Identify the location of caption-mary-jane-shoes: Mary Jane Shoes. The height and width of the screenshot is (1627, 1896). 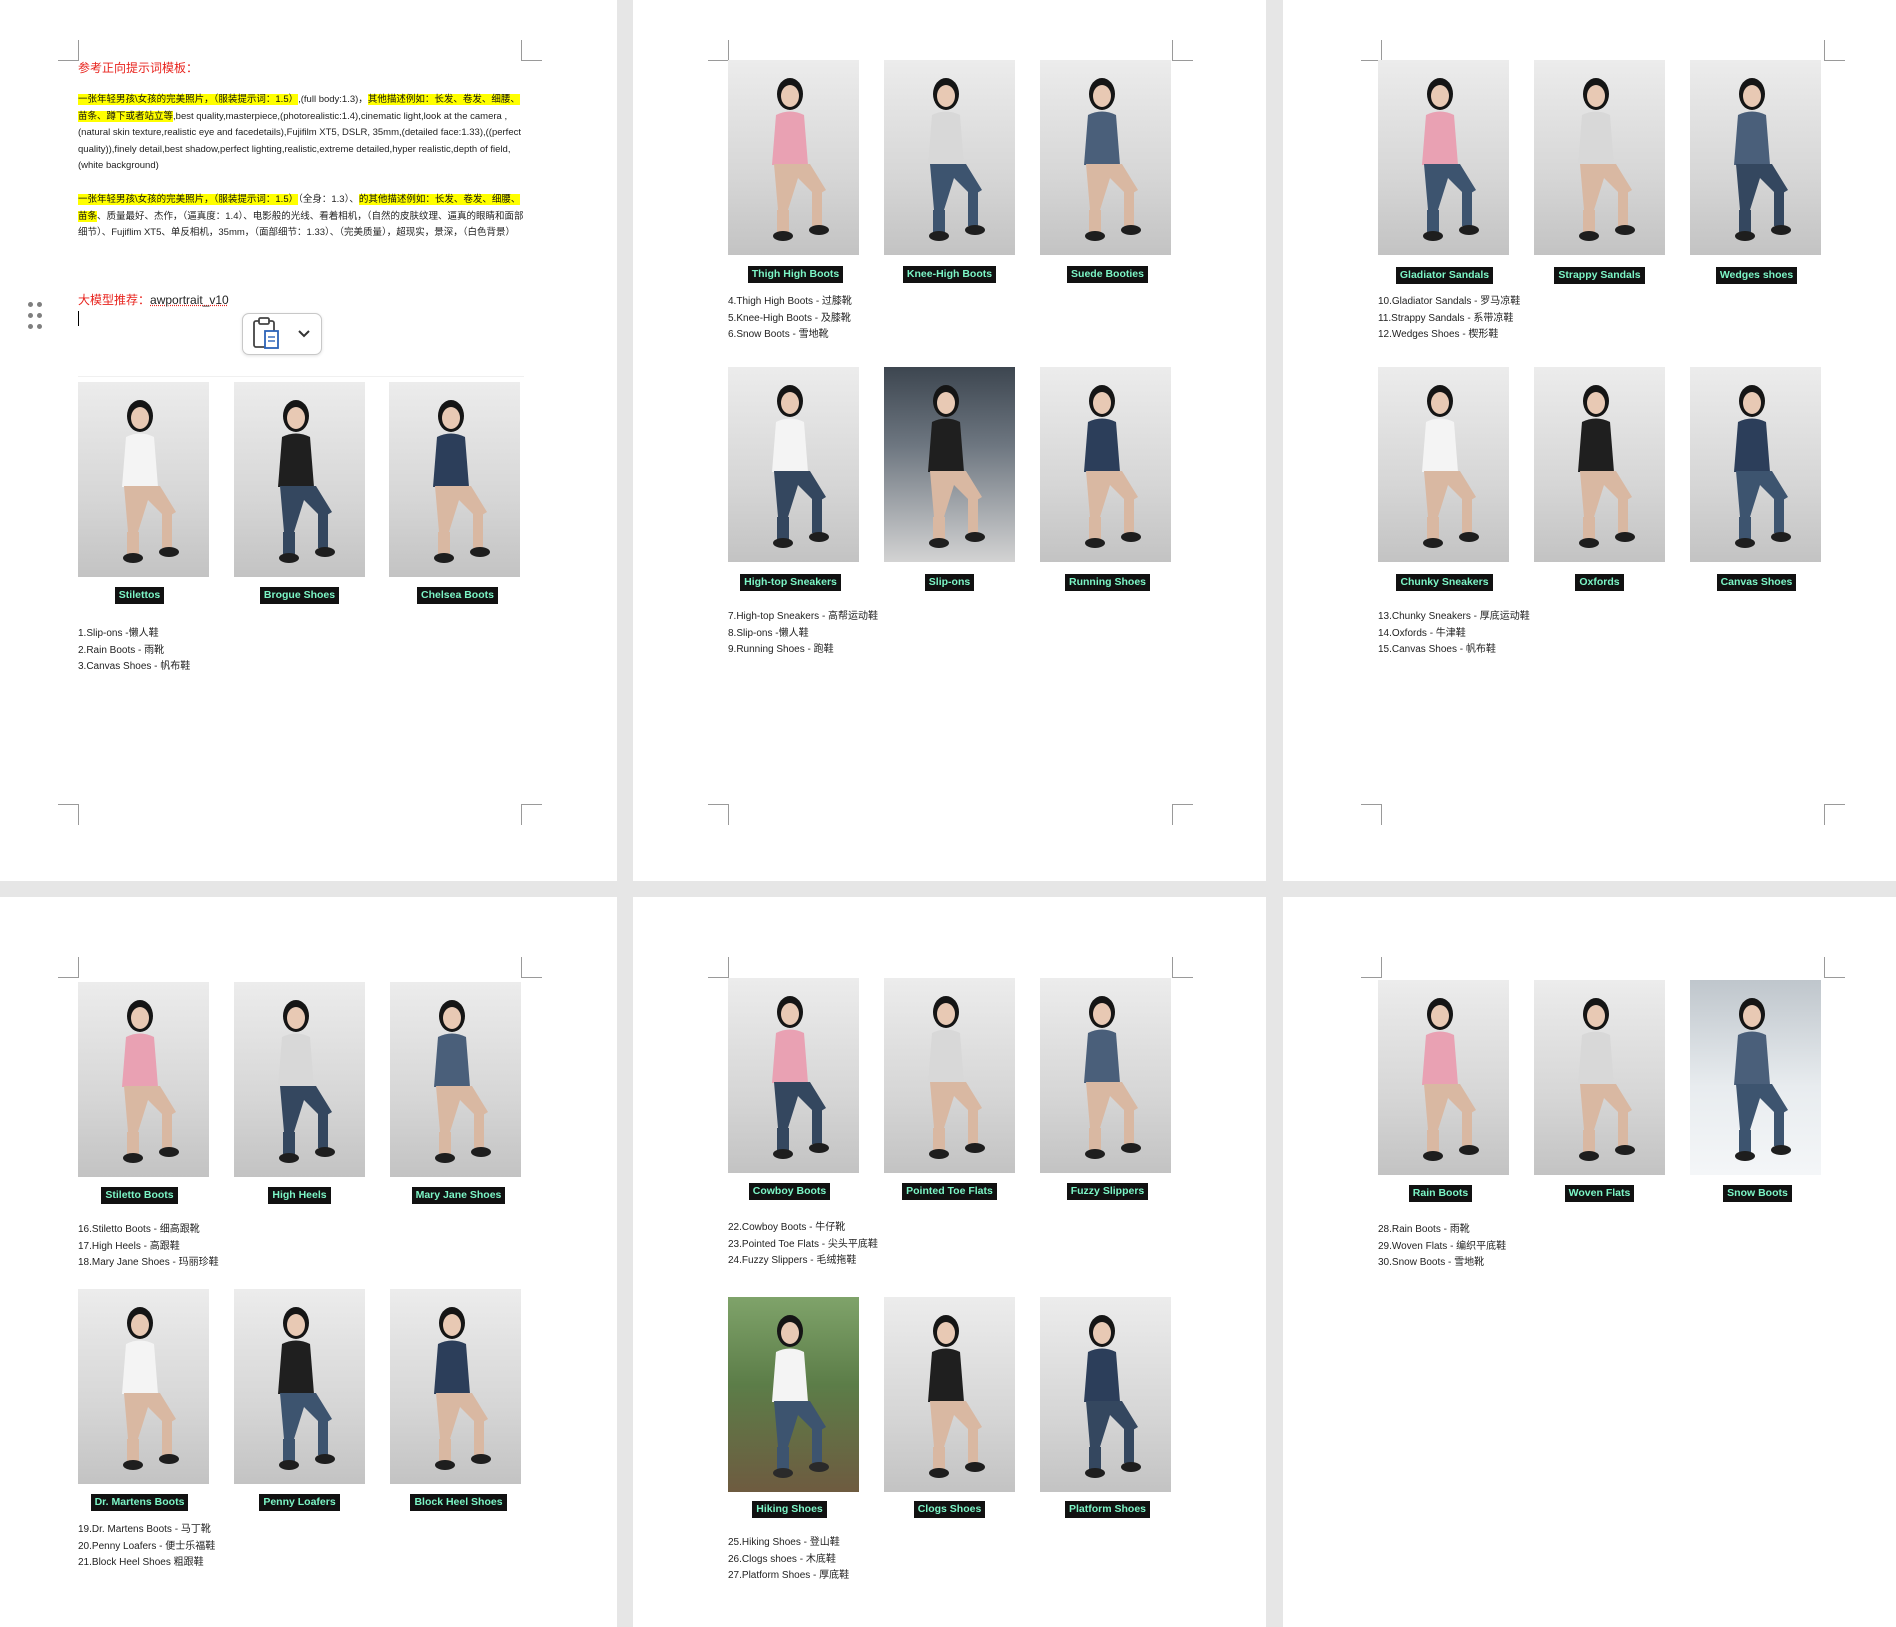
(458, 1195).